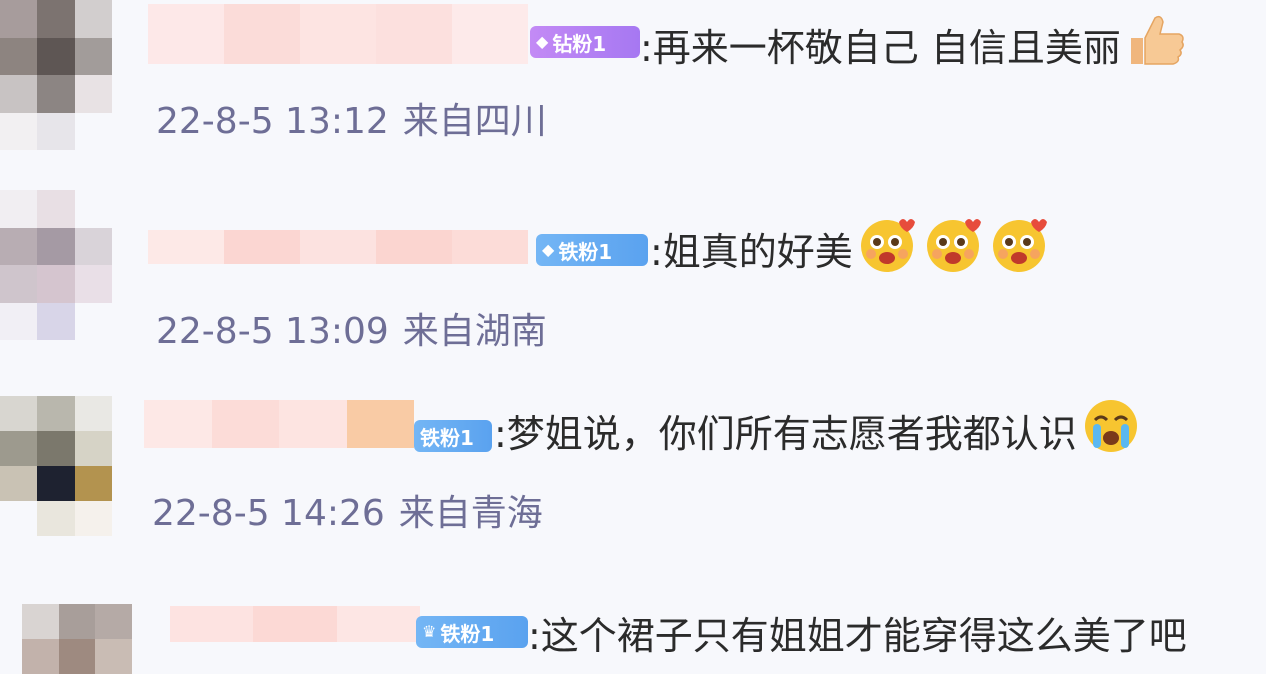 This screenshot has height=674, width=1266. What do you see at coordinates (474, 331) in the screenshot?
I see `location: 来自湖南` at bounding box center [474, 331].